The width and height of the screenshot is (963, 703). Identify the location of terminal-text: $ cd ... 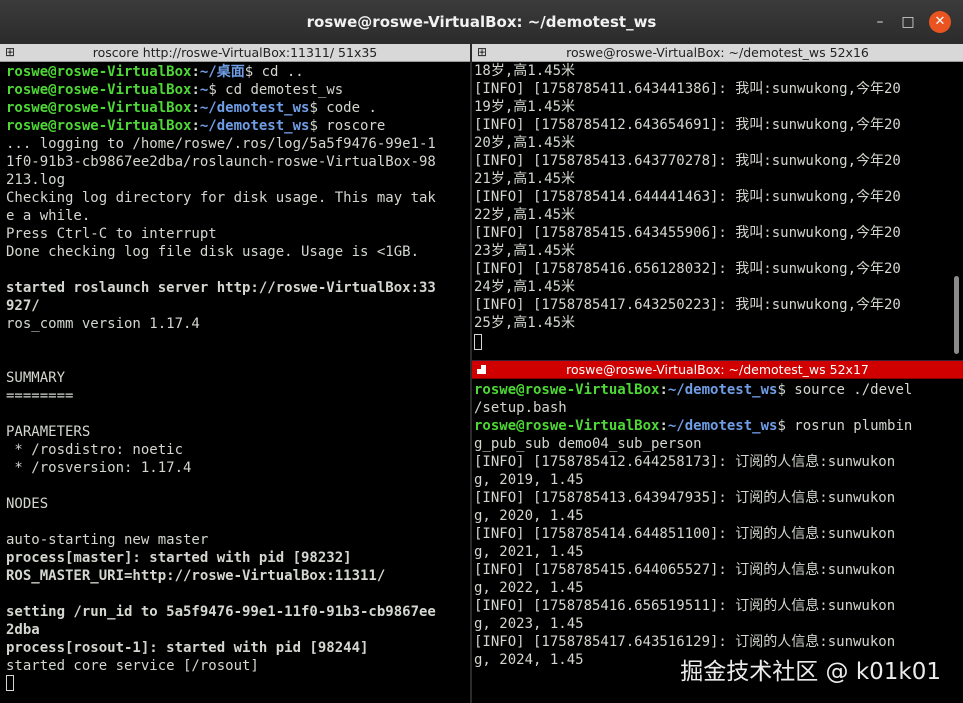
(274, 72).